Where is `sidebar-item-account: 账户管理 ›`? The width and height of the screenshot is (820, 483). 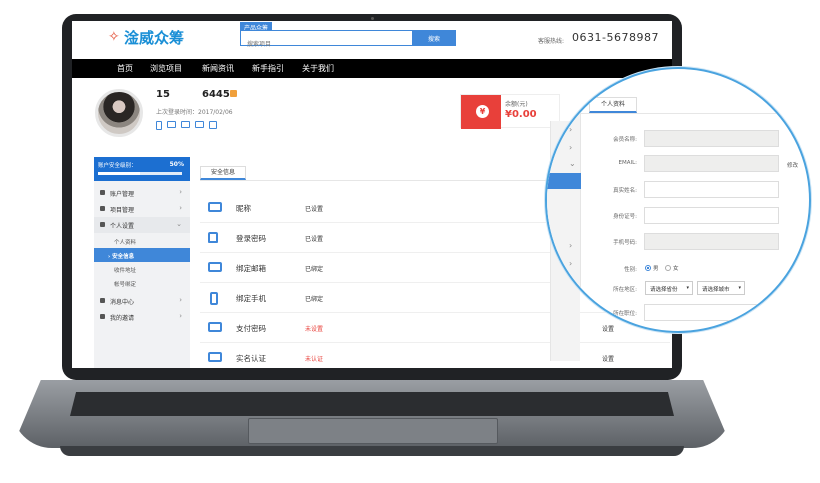 sidebar-item-account: 账户管理 › is located at coordinates (142, 193).